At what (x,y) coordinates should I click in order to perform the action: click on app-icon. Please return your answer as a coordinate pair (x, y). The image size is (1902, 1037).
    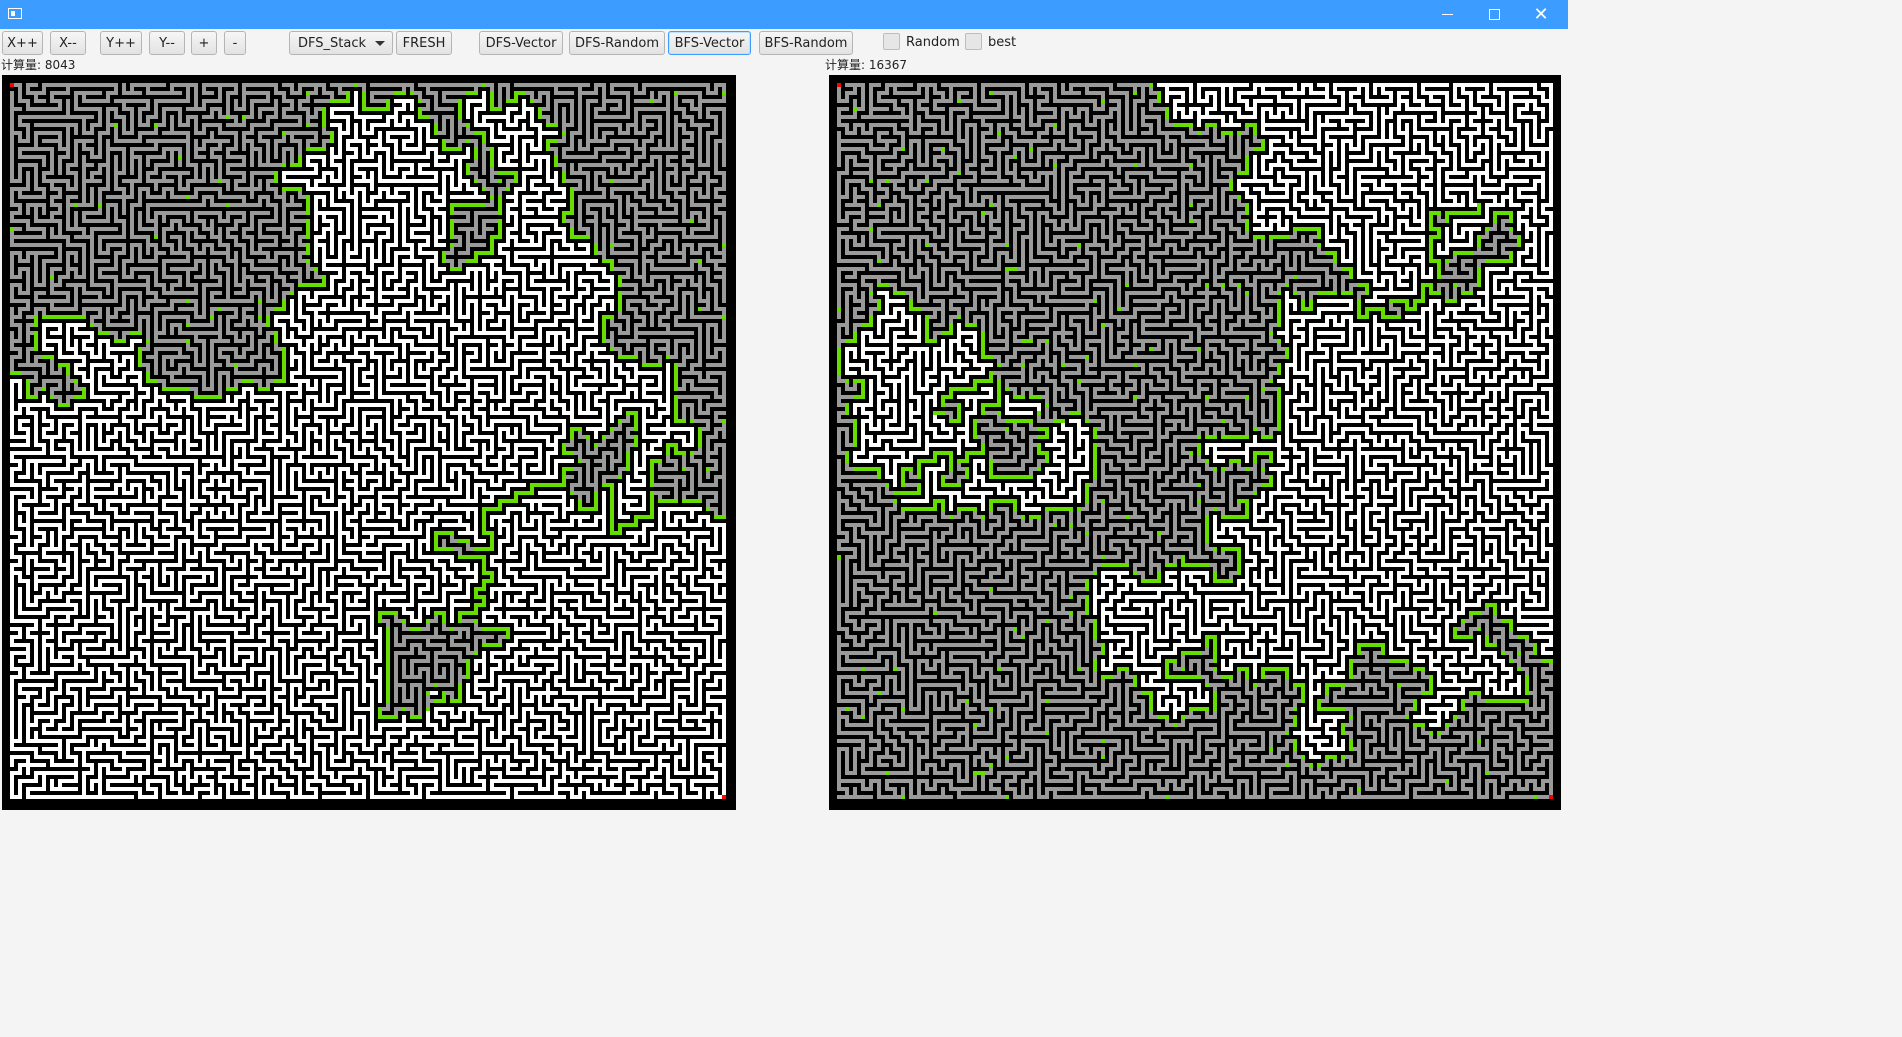
    Looking at the image, I should click on (15, 13).